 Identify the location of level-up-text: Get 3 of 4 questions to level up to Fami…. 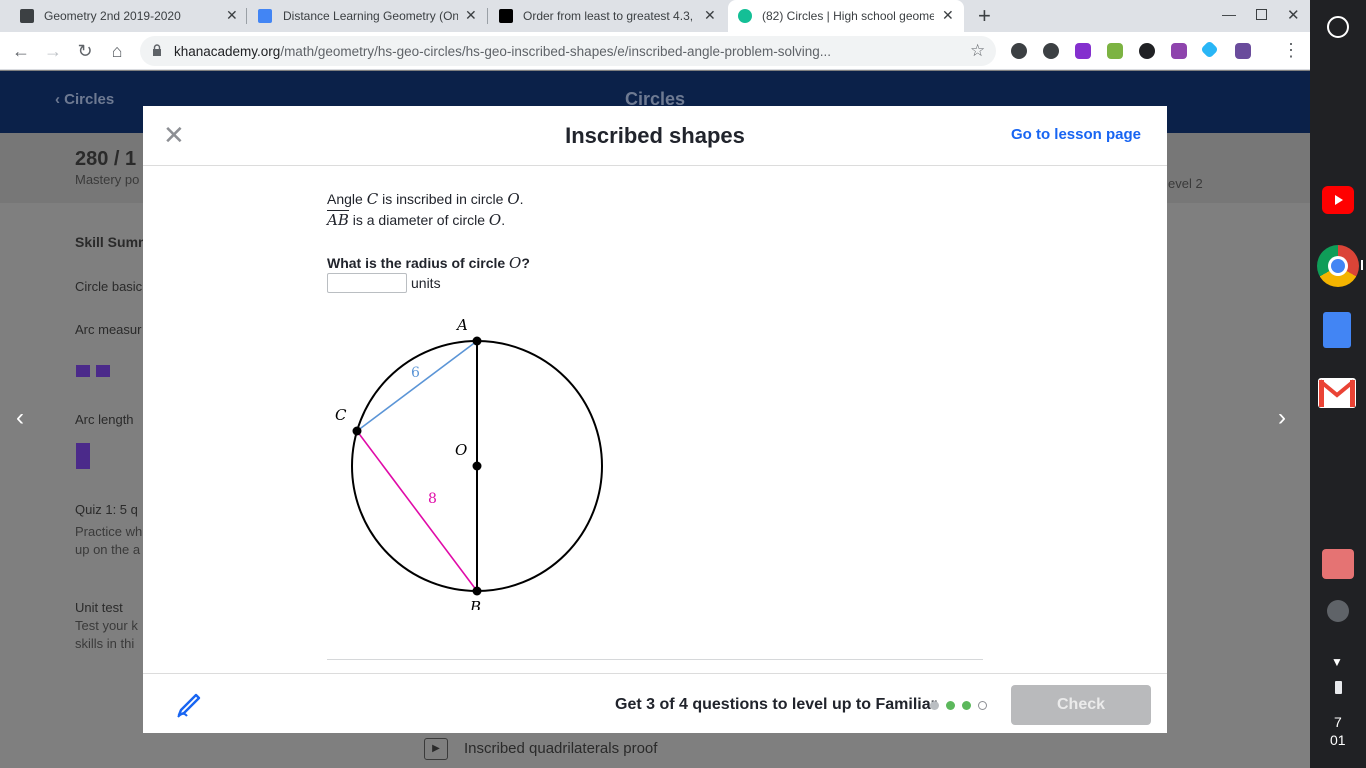
(776, 704).